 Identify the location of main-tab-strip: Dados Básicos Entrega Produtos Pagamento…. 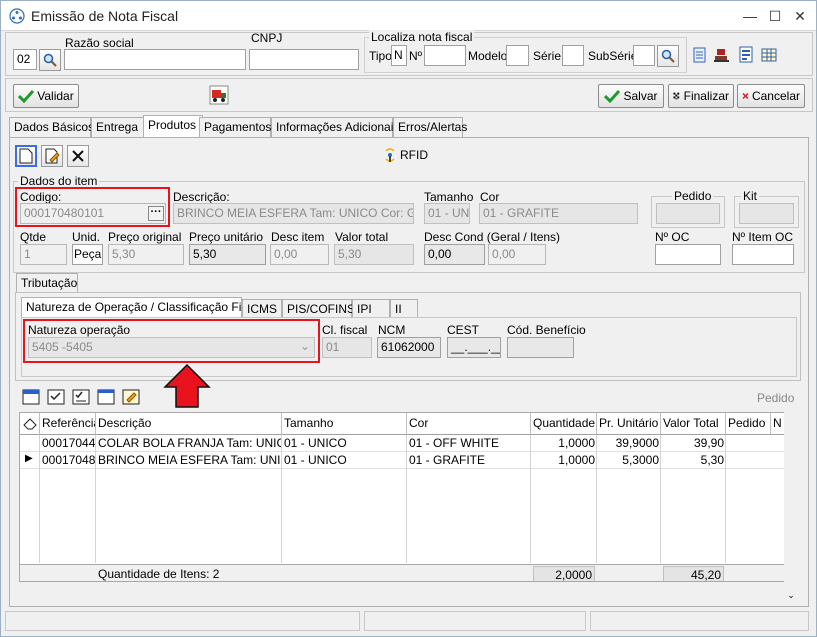
(239, 127).